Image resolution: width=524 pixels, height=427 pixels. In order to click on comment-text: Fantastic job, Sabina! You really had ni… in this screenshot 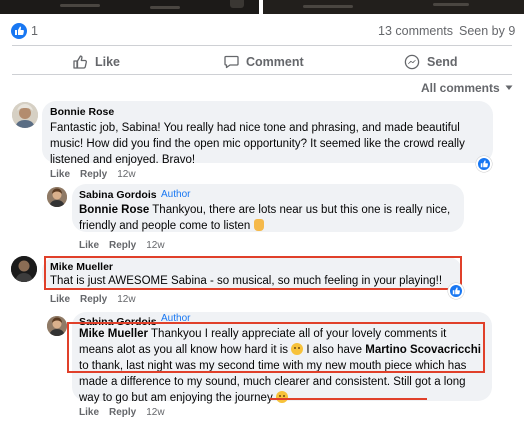, I will do `click(257, 144)`.